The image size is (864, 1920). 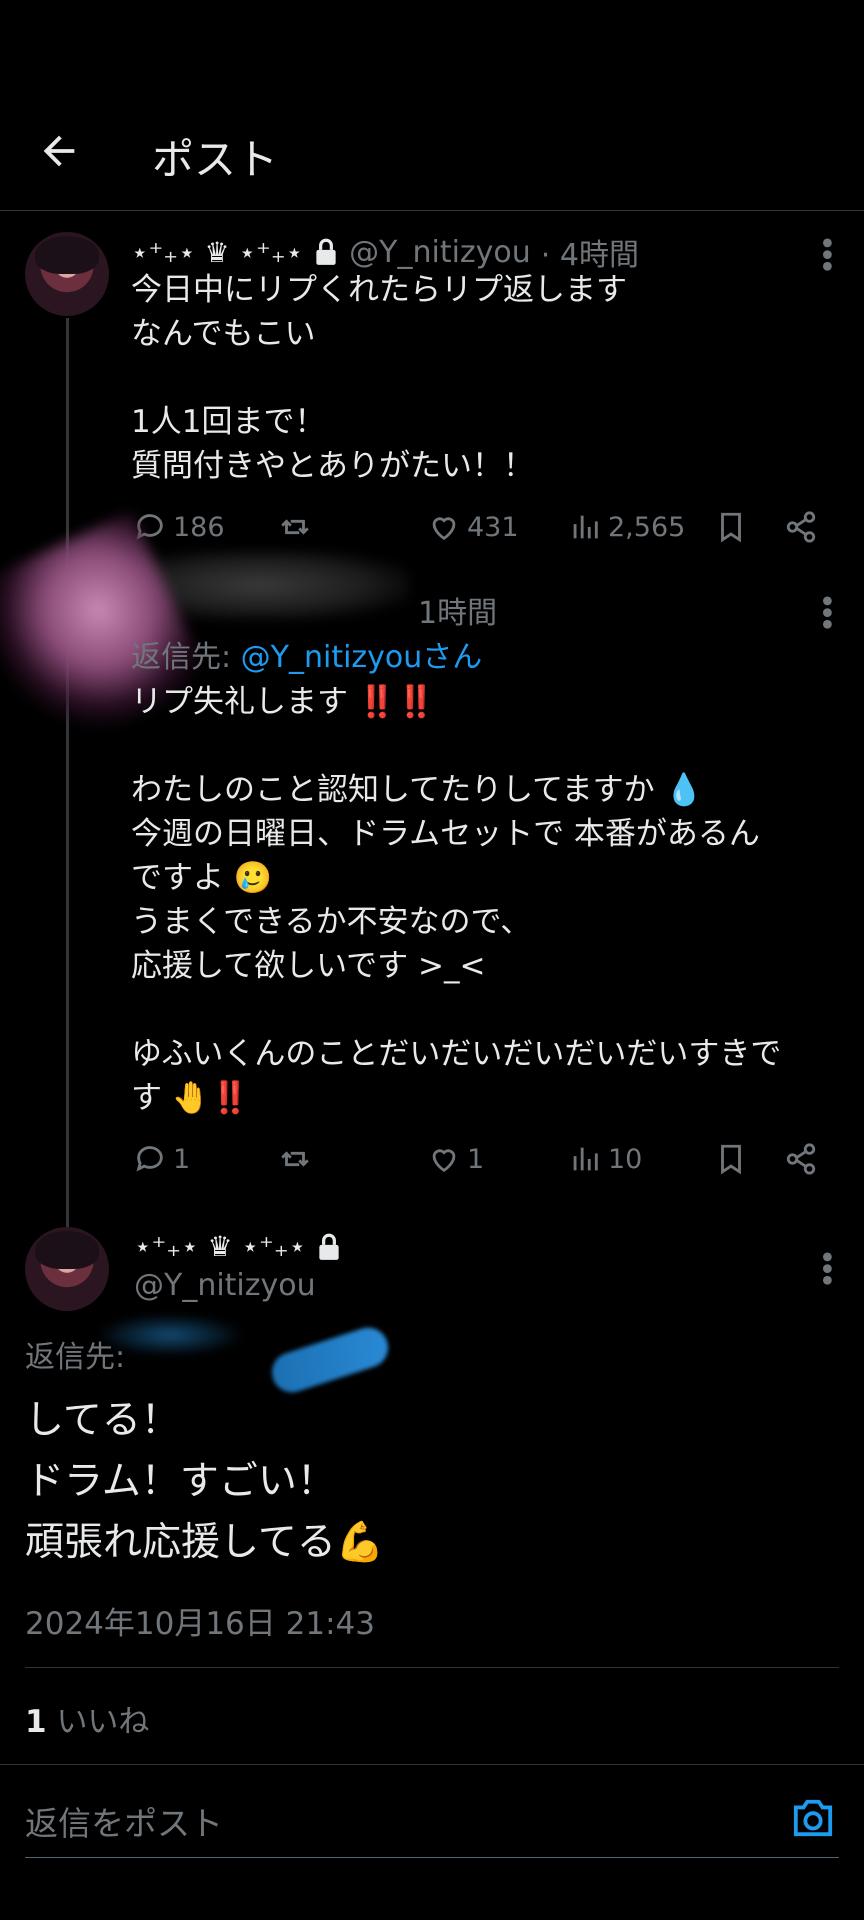 What do you see at coordinates (200, 1620) in the screenshot?
I see `post-timestamp: 2024年10月16日 21:43` at bounding box center [200, 1620].